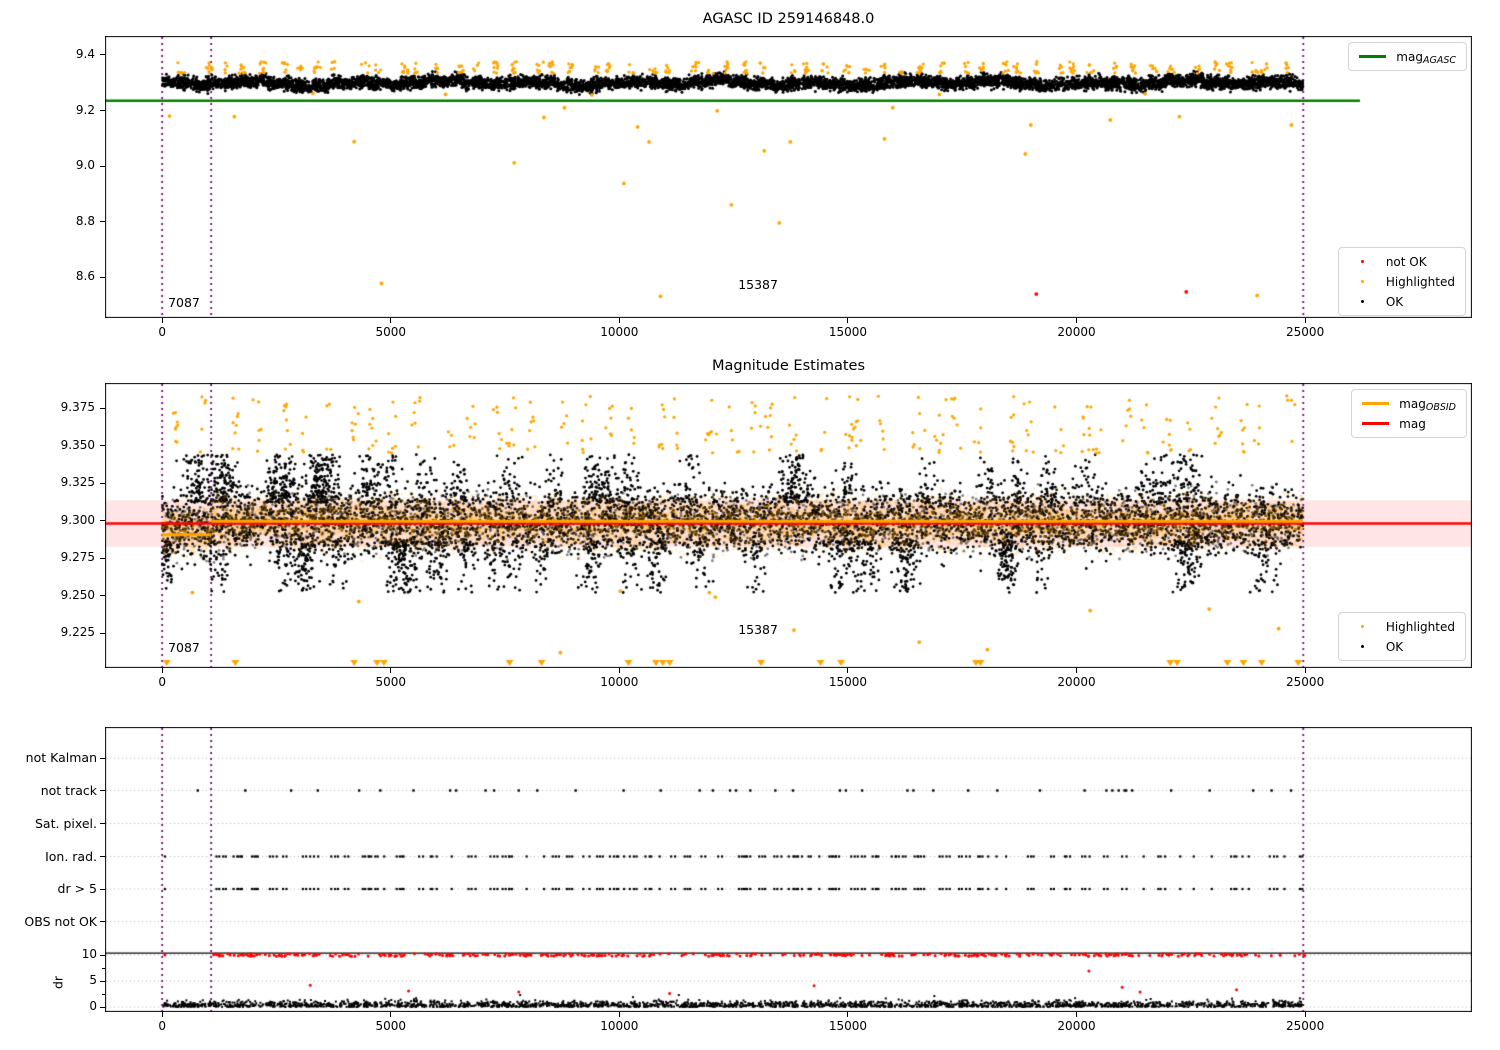 The image size is (1500, 1050). I want to click on legend-flux-markers: not OK Highlighted OK, so click(1401, 281).